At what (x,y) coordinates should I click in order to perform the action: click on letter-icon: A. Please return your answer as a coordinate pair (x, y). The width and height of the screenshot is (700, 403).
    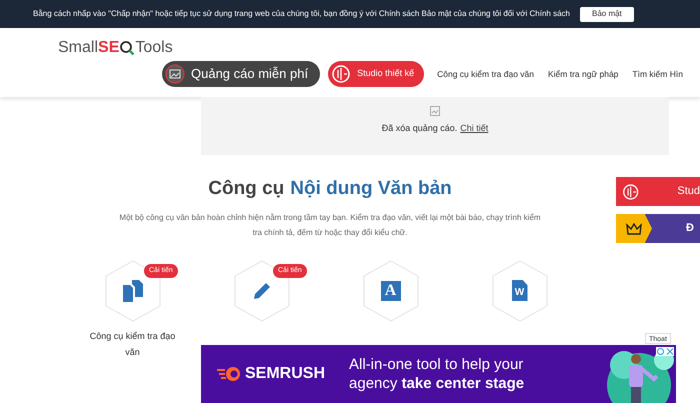
    Looking at the image, I should click on (390, 290).